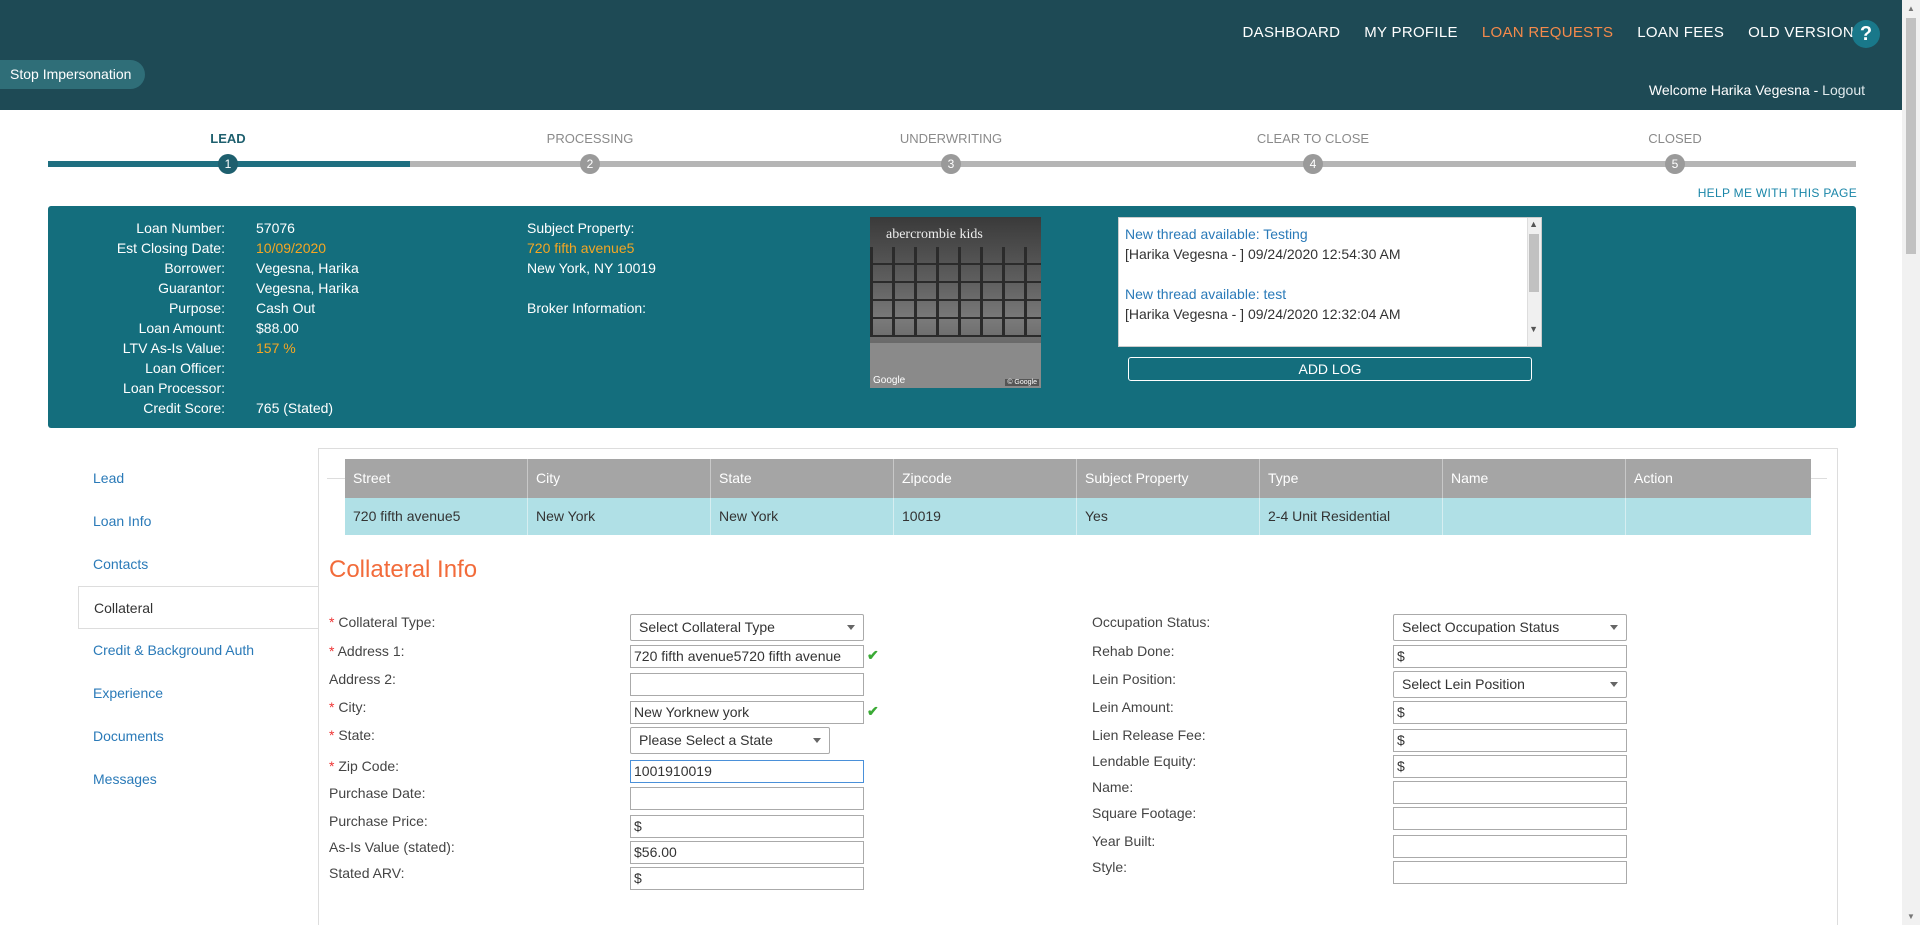  What do you see at coordinates (1680, 32) in the screenshot?
I see `nav-loan-fees: LOAN FEES` at bounding box center [1680, 32].